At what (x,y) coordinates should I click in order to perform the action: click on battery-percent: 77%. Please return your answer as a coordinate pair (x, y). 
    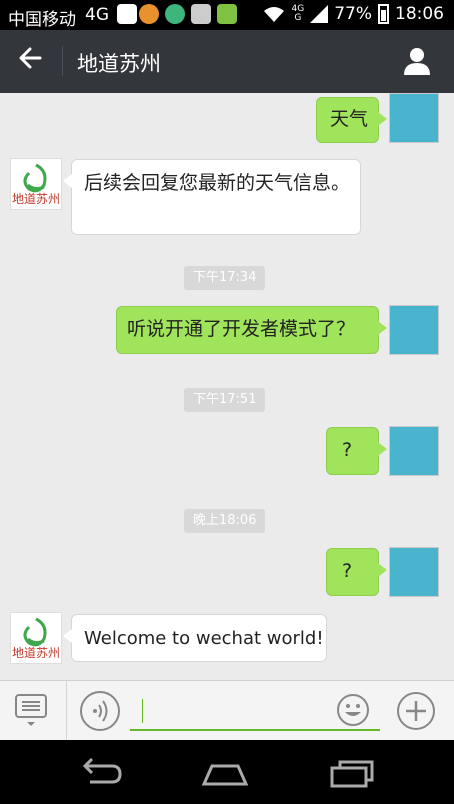
    Looking at the image, I should click on (353, 14).